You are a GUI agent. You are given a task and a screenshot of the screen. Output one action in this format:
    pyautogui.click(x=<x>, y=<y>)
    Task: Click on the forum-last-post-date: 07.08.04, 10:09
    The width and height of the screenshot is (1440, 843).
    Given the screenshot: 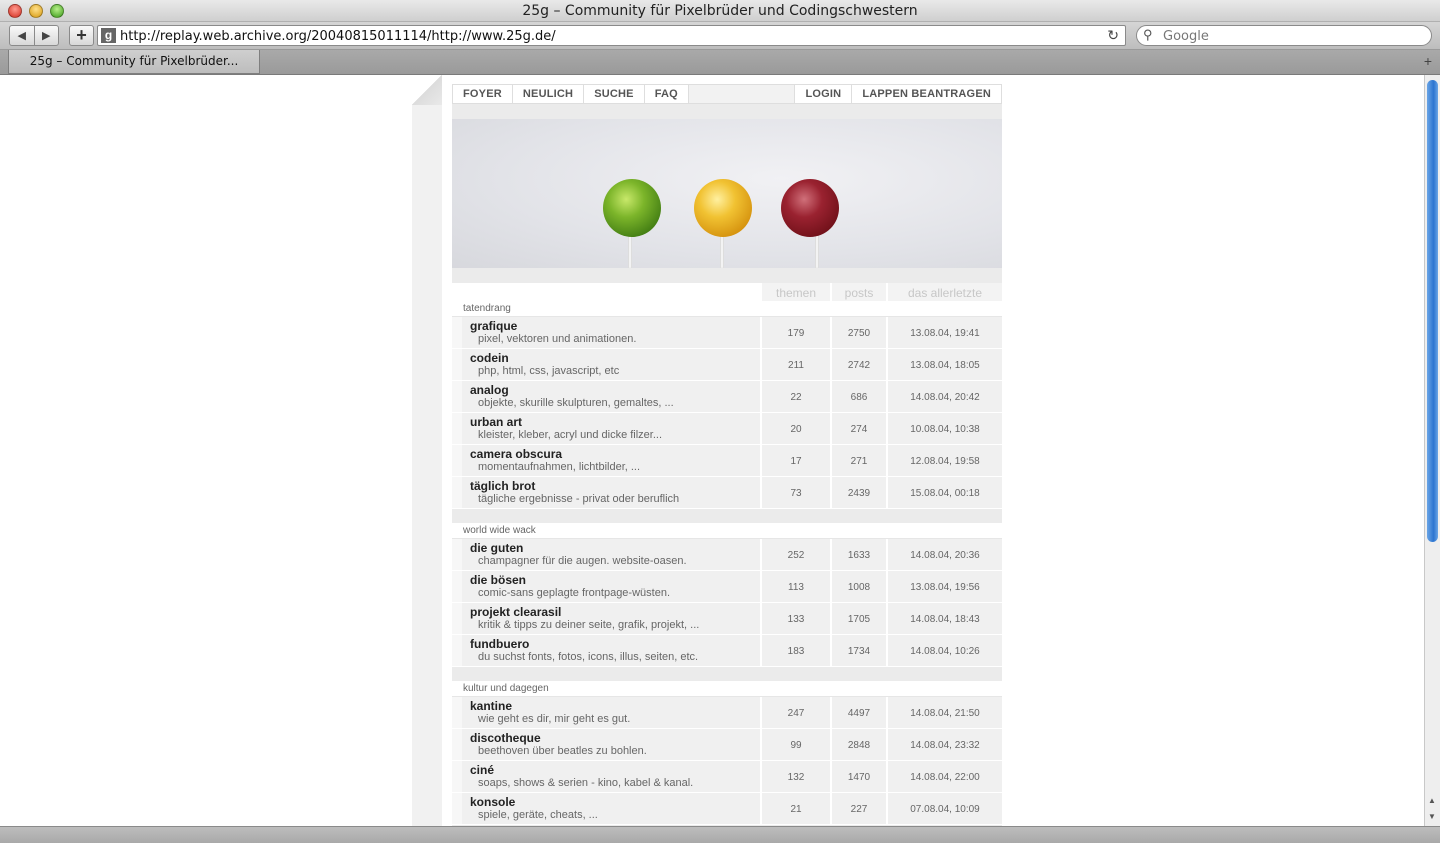 What is the action you would take?
    pyautogui.click(x=944, y=808)
    